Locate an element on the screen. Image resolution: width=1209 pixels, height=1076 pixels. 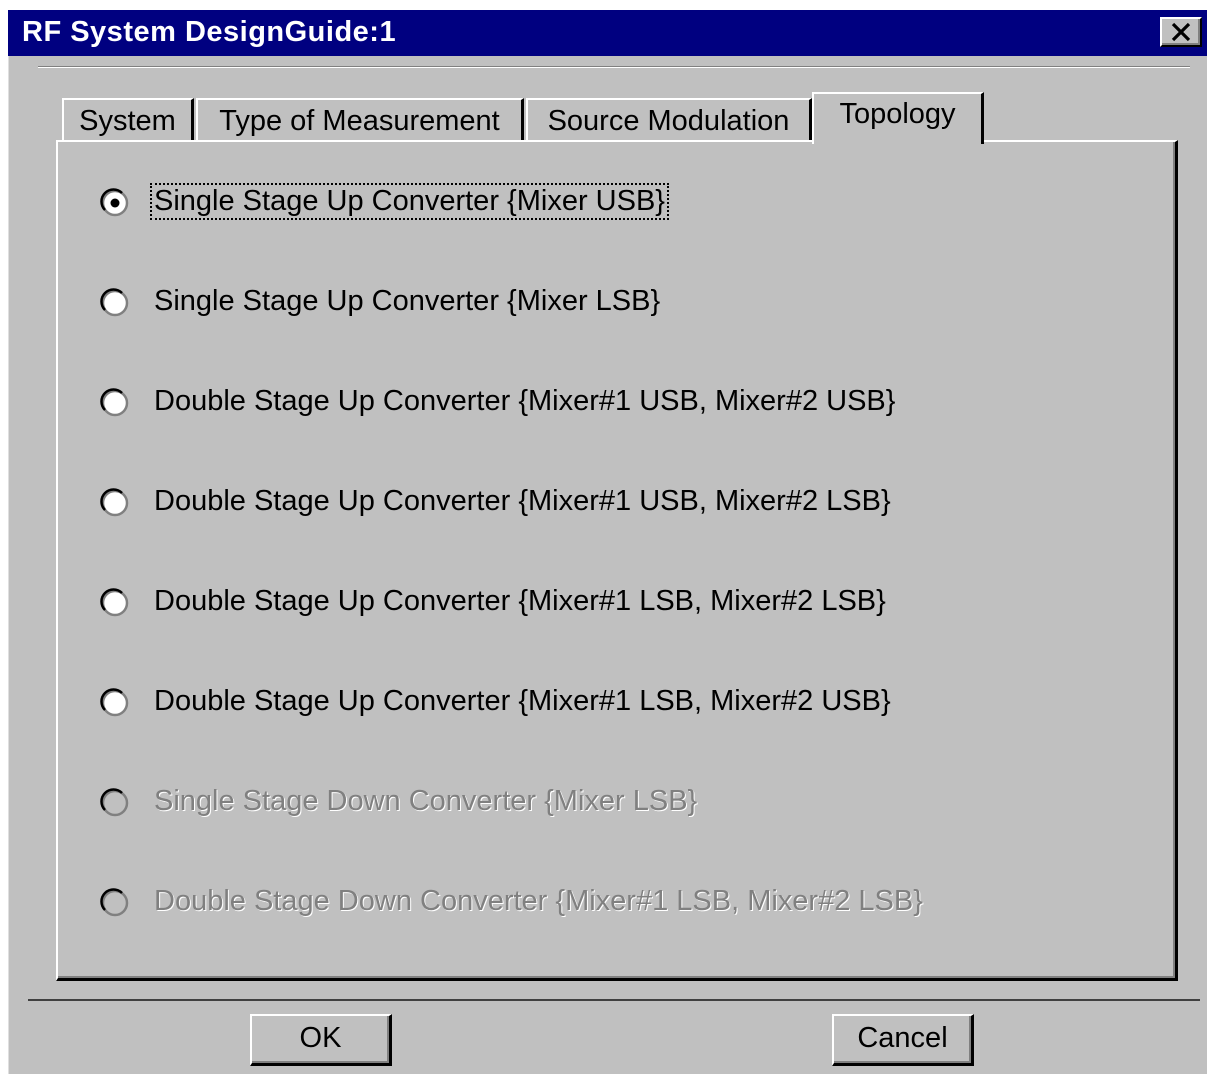
title-bar: RF System DesignGuide:1 is located at coordinates (607, 33).